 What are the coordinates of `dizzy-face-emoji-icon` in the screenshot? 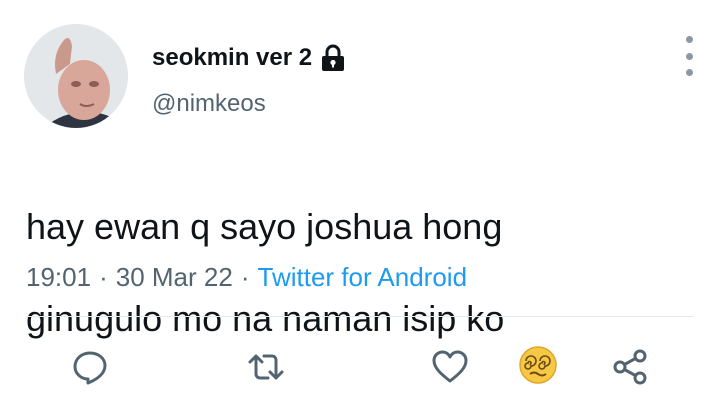 It's located at (538, 341).